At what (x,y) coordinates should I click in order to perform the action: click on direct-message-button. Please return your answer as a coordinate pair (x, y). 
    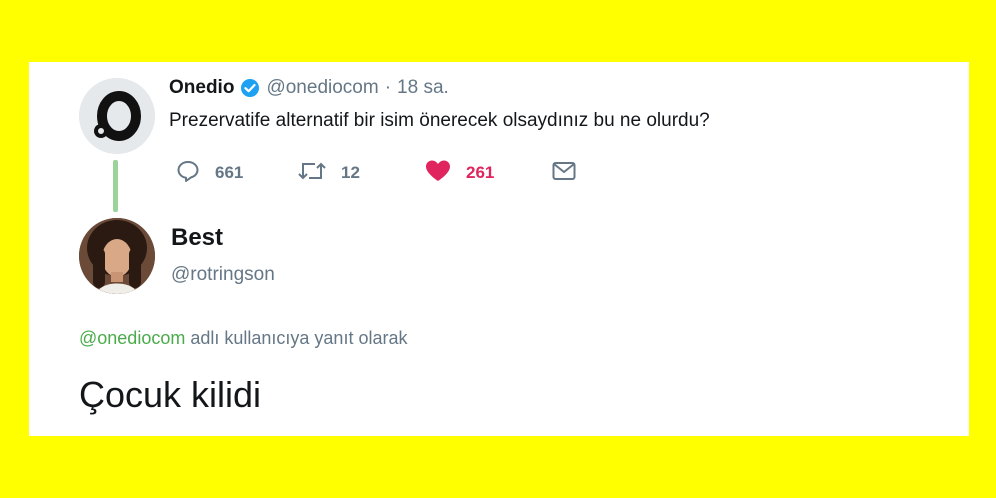
    Looking at the image, I should click on (564, 173).